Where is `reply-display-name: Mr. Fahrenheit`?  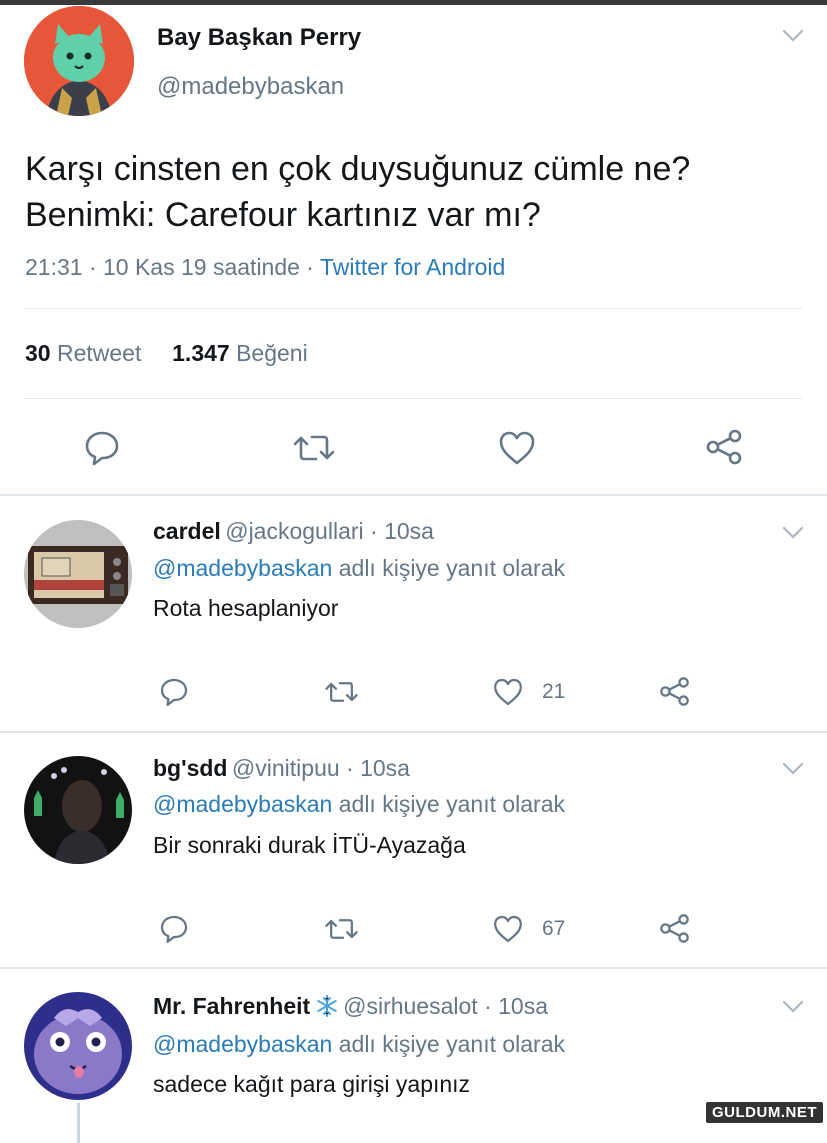 reply-display-name: Mr. Fahrenheit is located at coordinates (231, 1006).